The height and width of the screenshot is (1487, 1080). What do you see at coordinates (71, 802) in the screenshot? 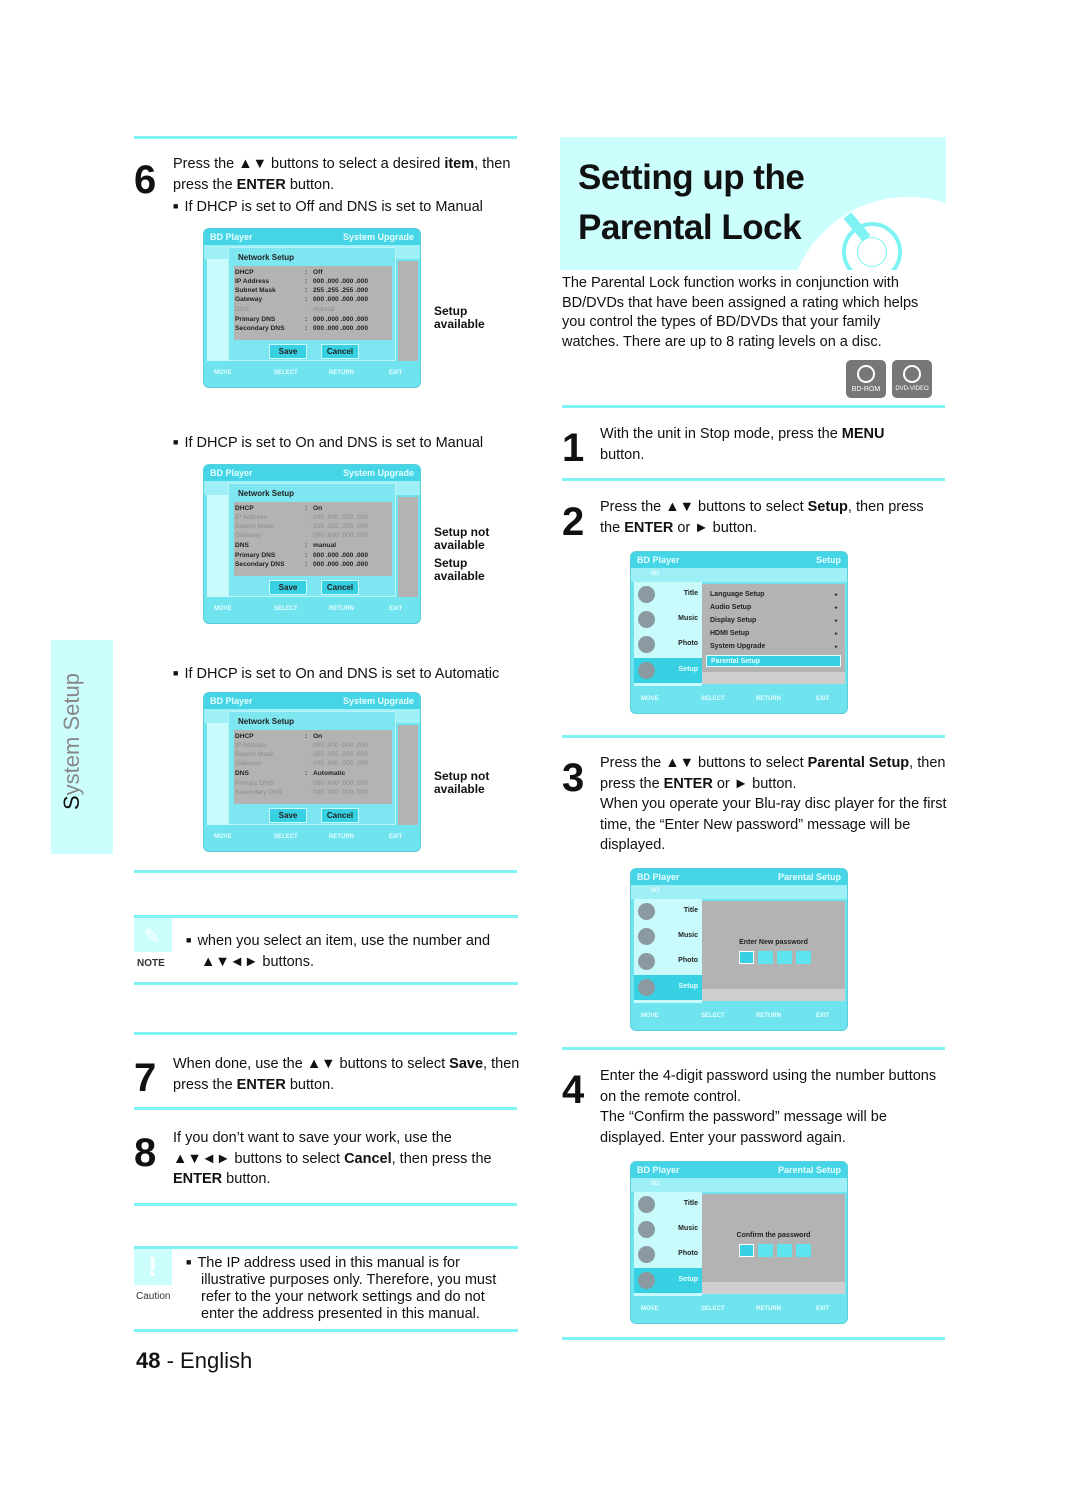
I see `section-tab-initial: S` at bounding box center [71, 802].